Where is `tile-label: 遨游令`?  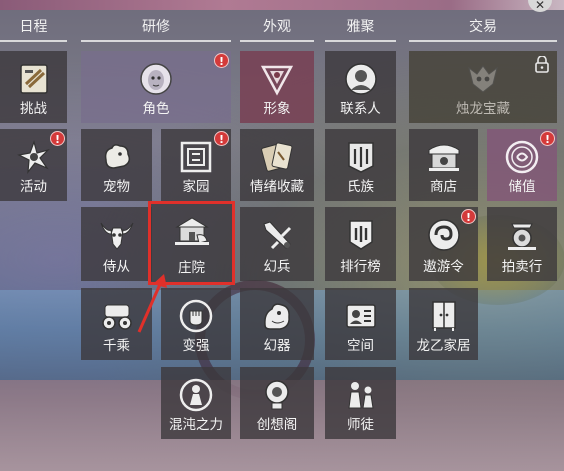
tile-label: 遨游令 is located at coordinates (443, 267).